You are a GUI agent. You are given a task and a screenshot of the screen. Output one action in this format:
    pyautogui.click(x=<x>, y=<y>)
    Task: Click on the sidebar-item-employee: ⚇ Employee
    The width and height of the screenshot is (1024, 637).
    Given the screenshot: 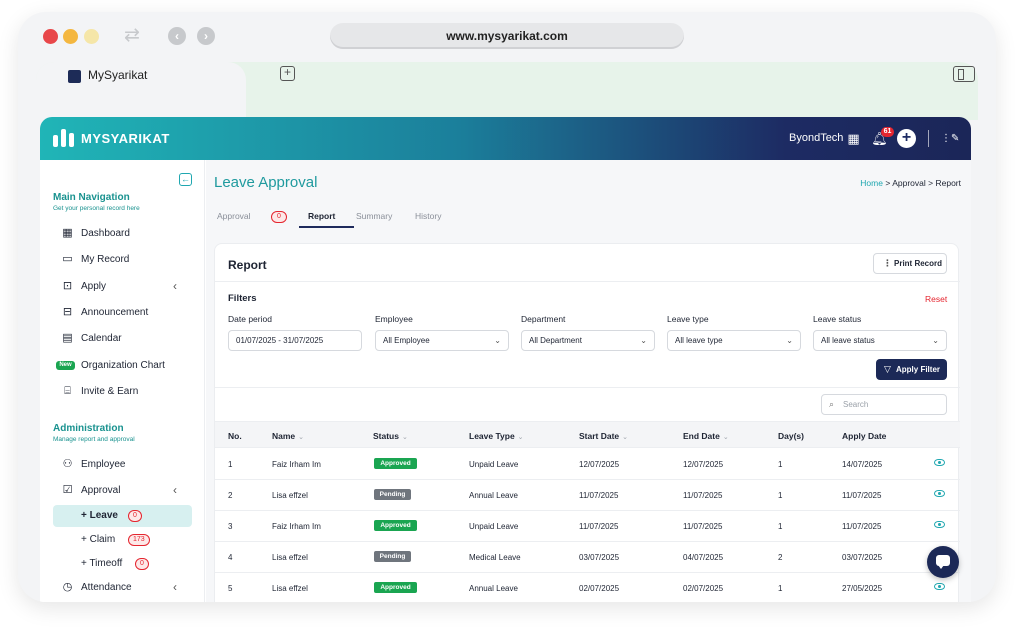 What is the action you would take?
    pyautogui.click(x=123, y=465)
    